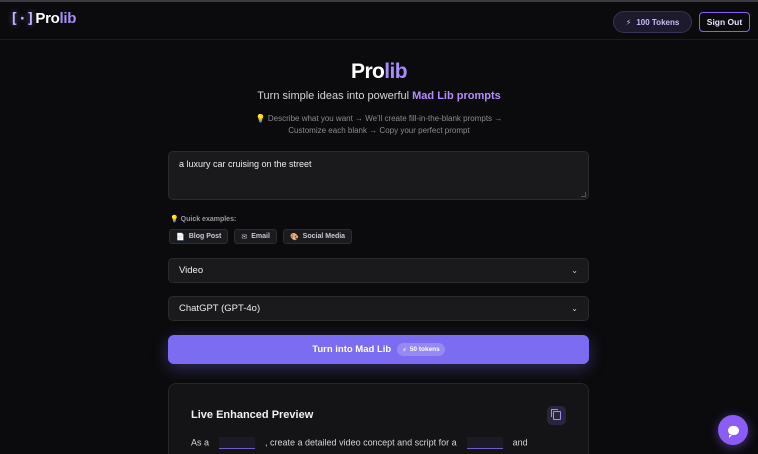 The height and width of the screenshot is (454, 758). Describe the element at coordinates (245, 164) in the screenshot. I see `idea-input-value: a luxury car cruising on the street` at that location.